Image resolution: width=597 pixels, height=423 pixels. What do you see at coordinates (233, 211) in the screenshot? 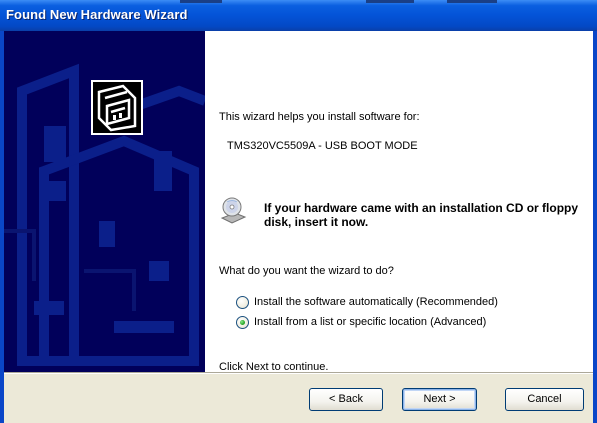
I see `cd-disc-icon` at bounding box center [233, 211].